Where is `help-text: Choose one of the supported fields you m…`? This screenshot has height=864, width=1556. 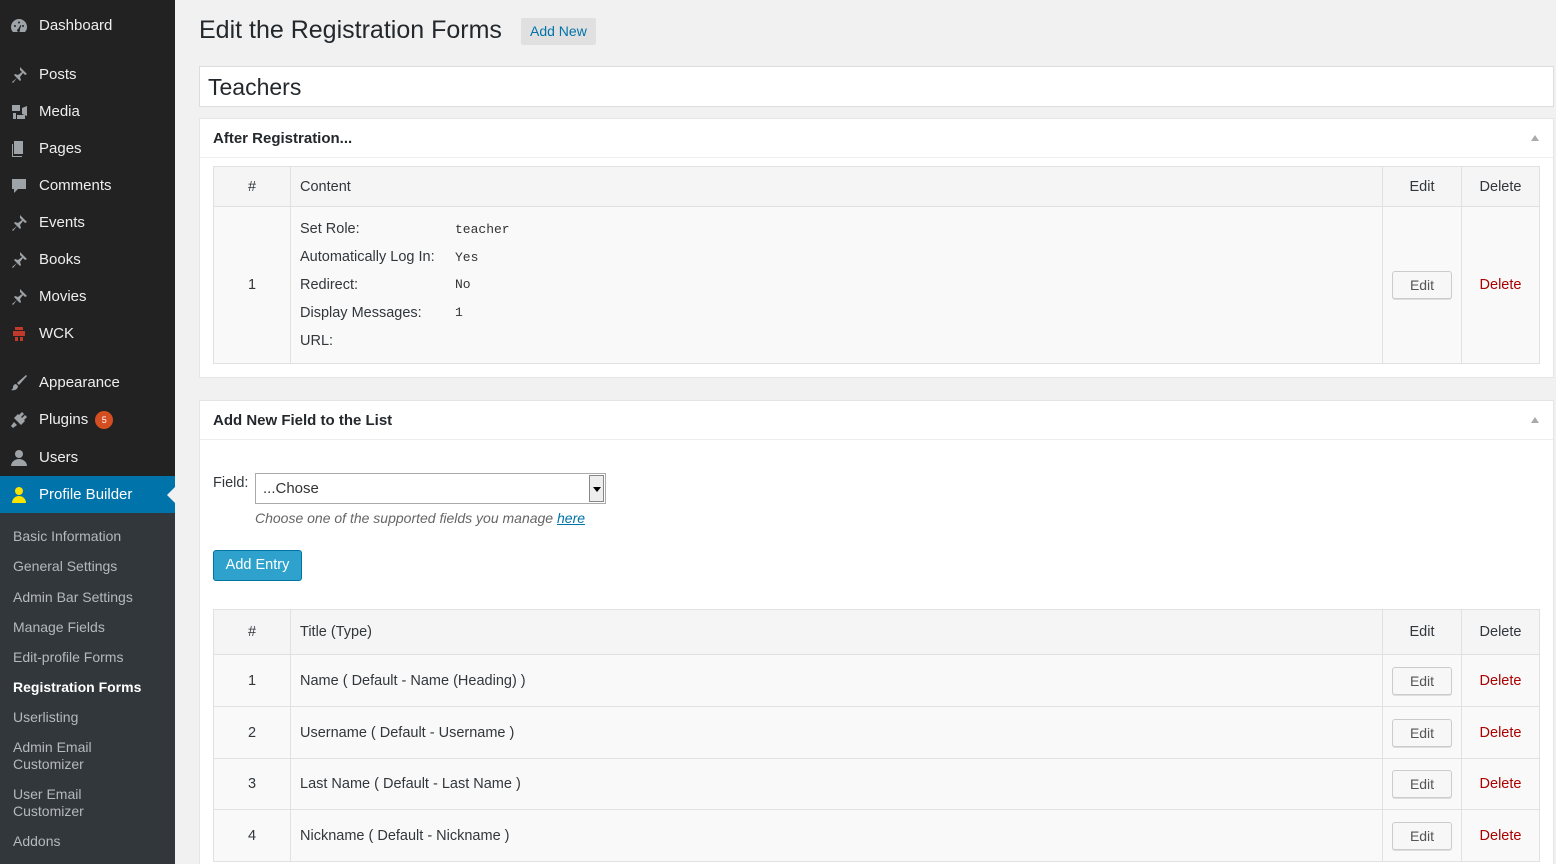 help-text: Choose one of the supported fields you m… is located at coordinates (404, 518).